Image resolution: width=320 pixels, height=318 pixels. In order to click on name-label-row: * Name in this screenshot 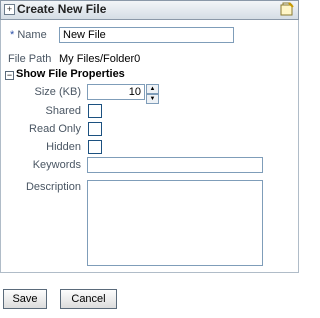, I will do `click(28, 35)`.